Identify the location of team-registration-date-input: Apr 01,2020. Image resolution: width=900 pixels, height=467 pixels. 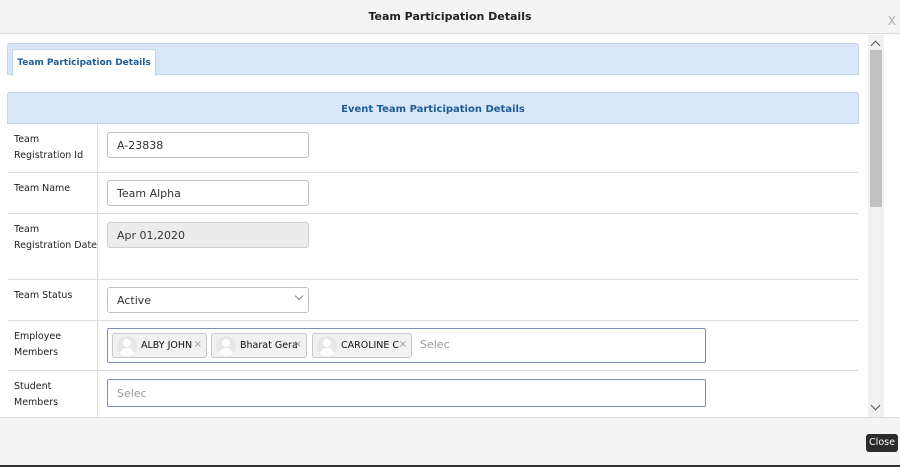
(208, 235).